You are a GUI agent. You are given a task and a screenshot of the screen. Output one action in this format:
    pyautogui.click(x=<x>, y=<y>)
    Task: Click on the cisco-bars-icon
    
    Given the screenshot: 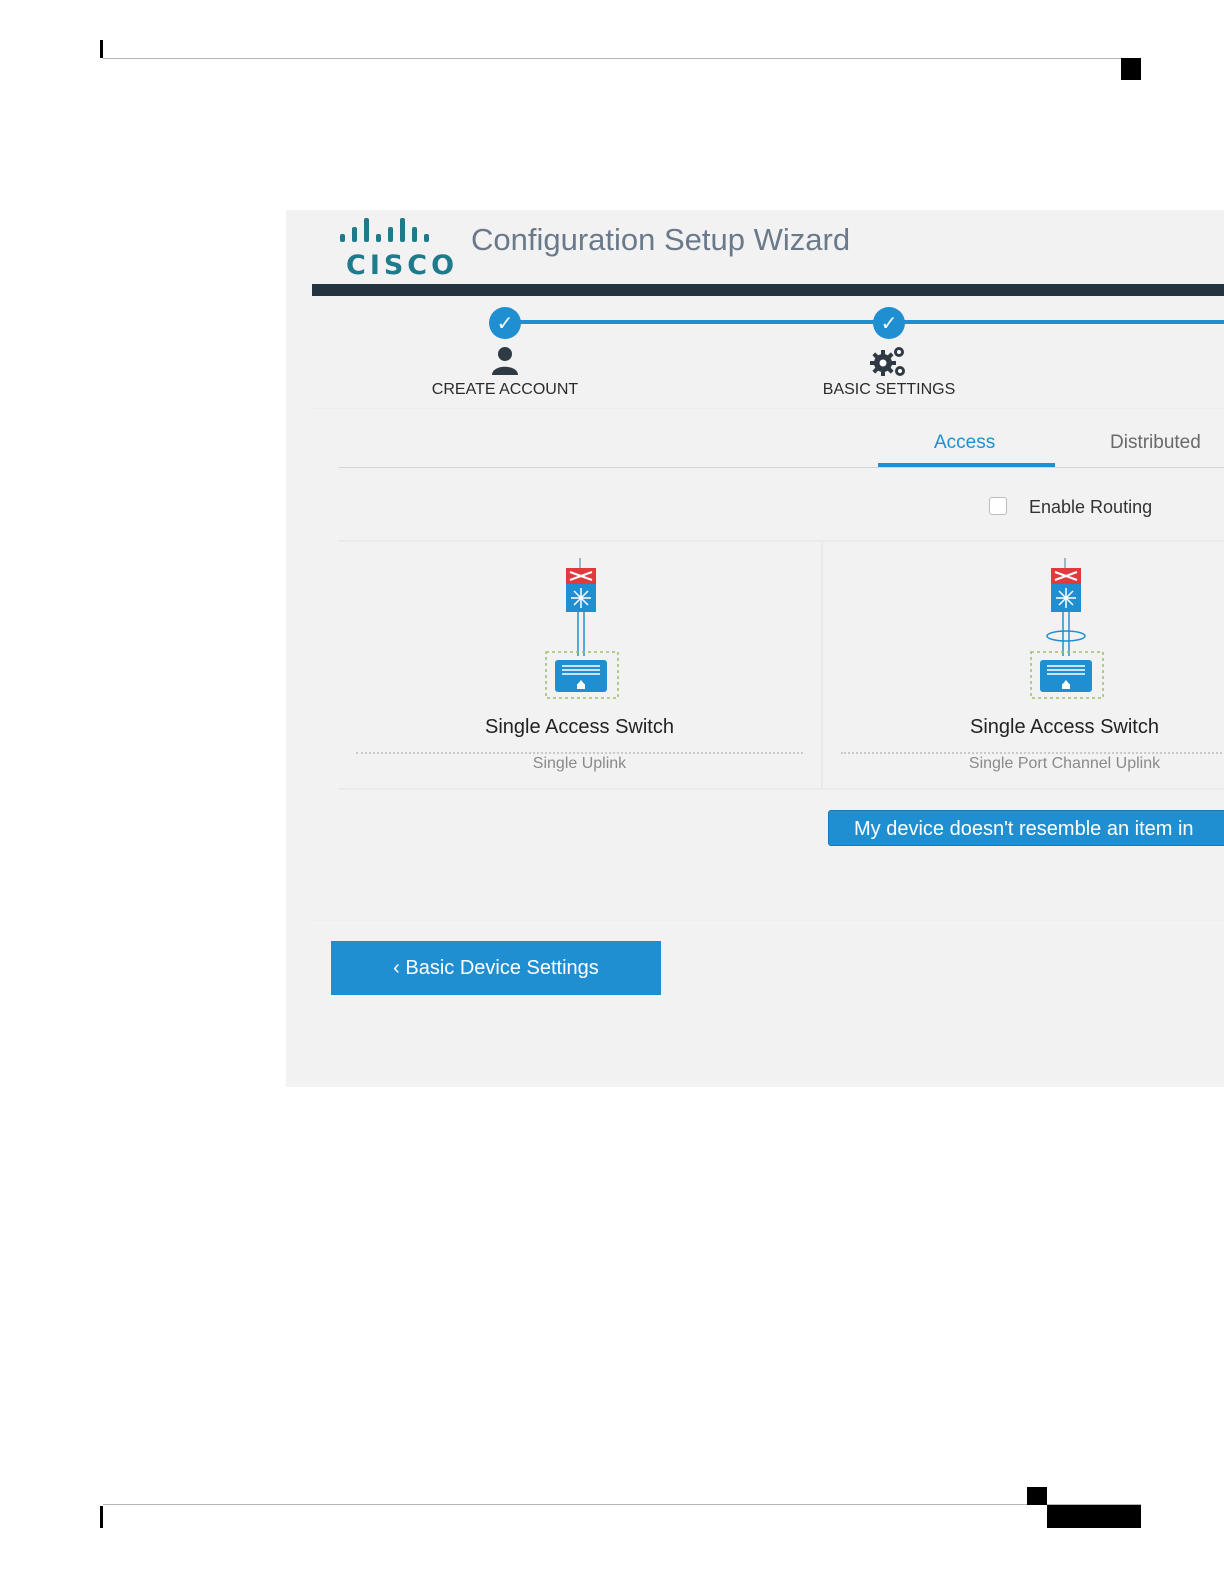 What is the action you would take?
    pyautogui.click(x=384, y=230)
    